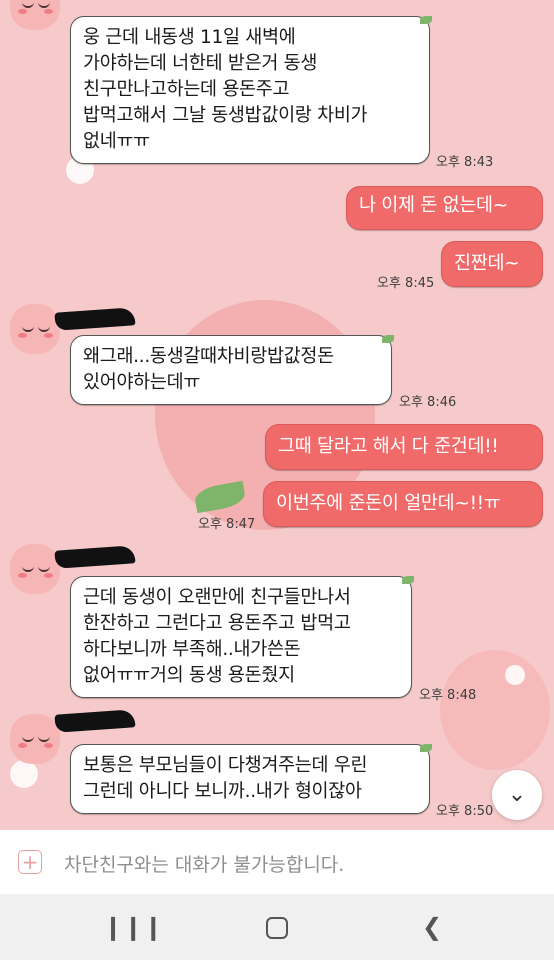  I want to click on back-button: ❮, so click(432, 927).